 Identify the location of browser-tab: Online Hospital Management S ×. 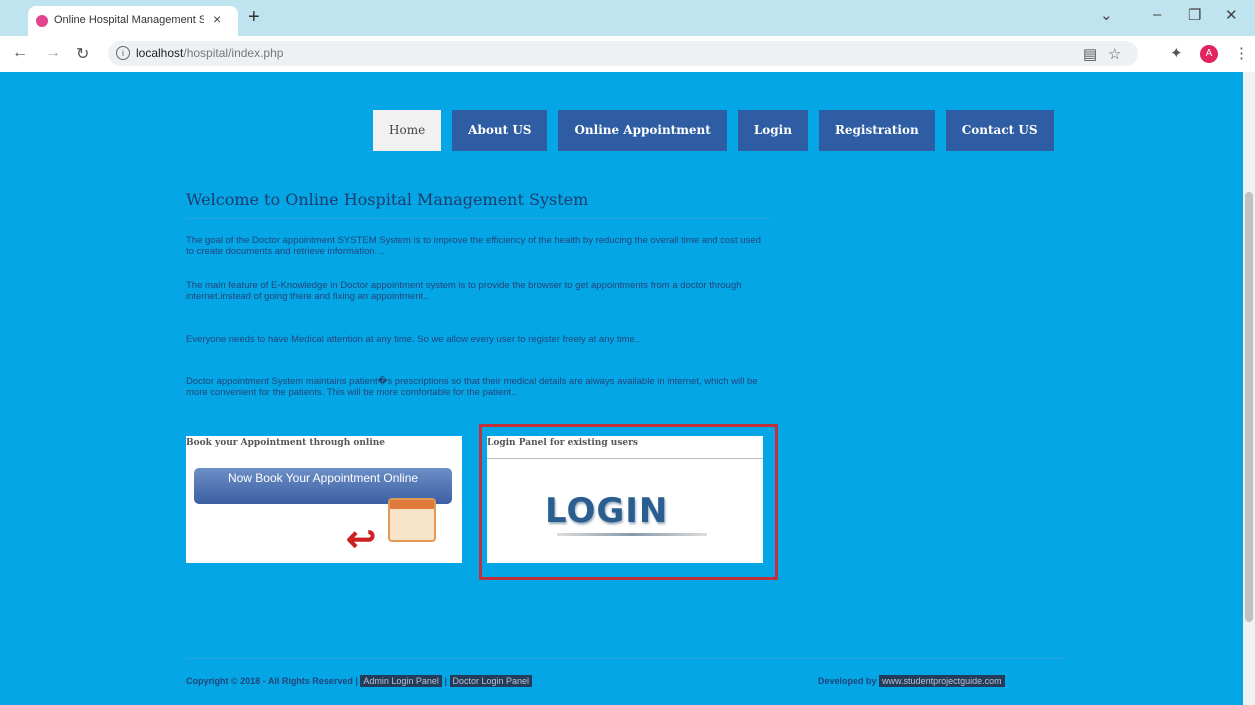
(133, 21).